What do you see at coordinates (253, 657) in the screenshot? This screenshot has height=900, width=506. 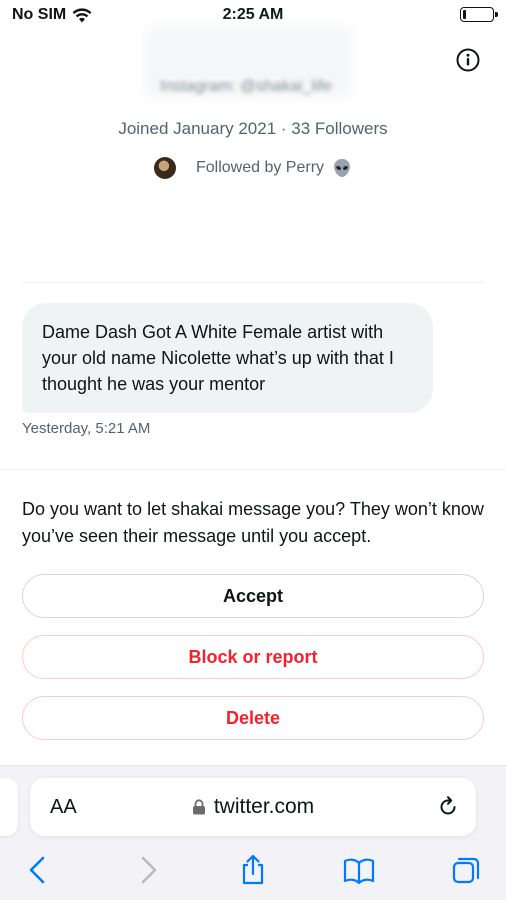 I see `block-or-report-button: Block or report` at bounding box center [253, 657].